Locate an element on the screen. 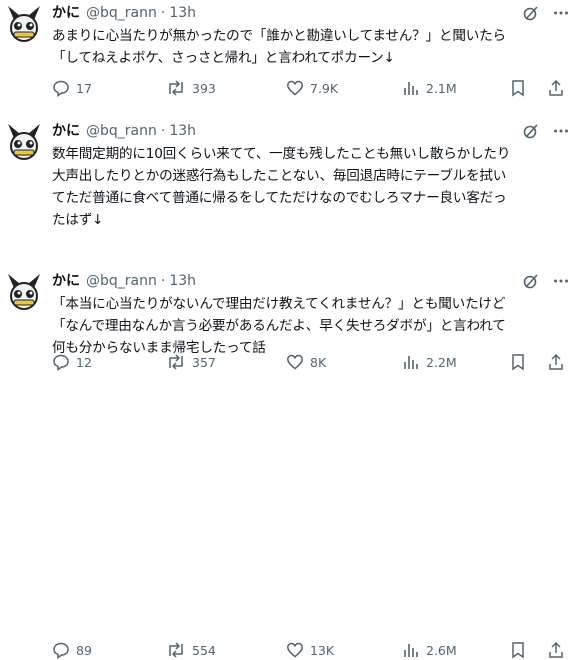 This screenshot has height=660, width=581. views-button: 2.1M is located at coordinates (429, 88).